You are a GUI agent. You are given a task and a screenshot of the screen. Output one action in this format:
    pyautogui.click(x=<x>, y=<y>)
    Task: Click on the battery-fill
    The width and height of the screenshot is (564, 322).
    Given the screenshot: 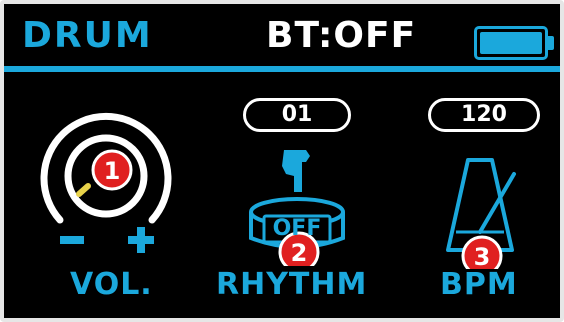 What is the action you would take?
    pyautogui.click(x=511, y=43)
    